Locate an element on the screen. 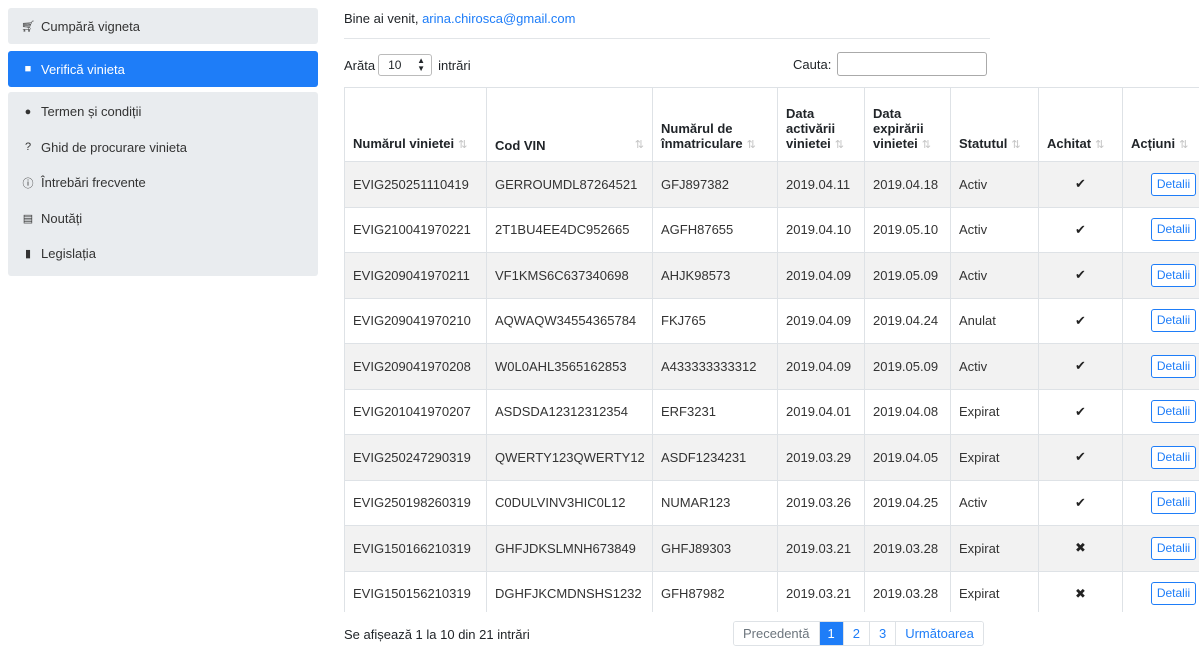 This screenshot has height=657, width=1199. sidebar-item-news: ▤ Noutăți is located at coordinates (163, 219).